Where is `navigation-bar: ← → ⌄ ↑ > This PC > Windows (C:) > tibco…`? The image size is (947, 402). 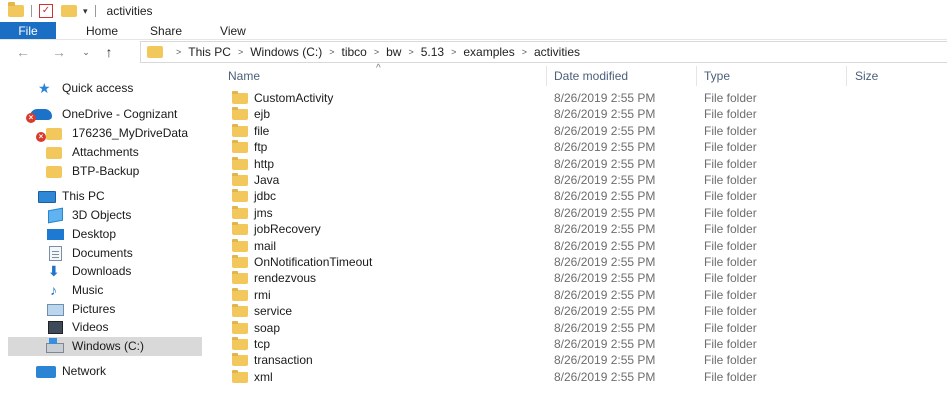 navigation-bar: ← → ⌄ ↑ > This PC > Windows (C:) > tibco… is located at coordinates (473, 52).